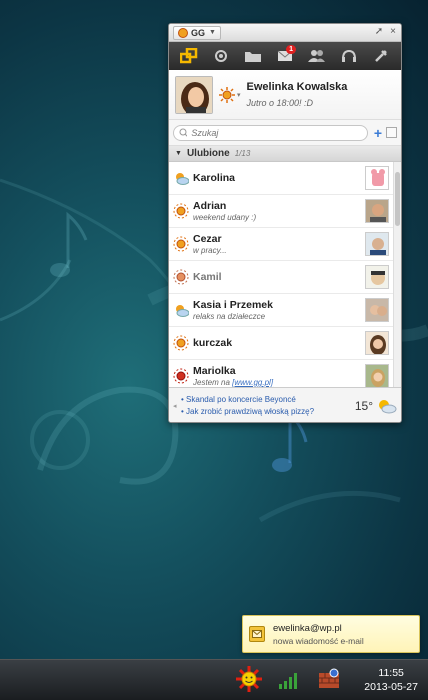  What do you see at coordinates (307, 628) in the screenshot?
I see `notification-title: ewelinka@wp.pl` at bounding box center [307, 628].